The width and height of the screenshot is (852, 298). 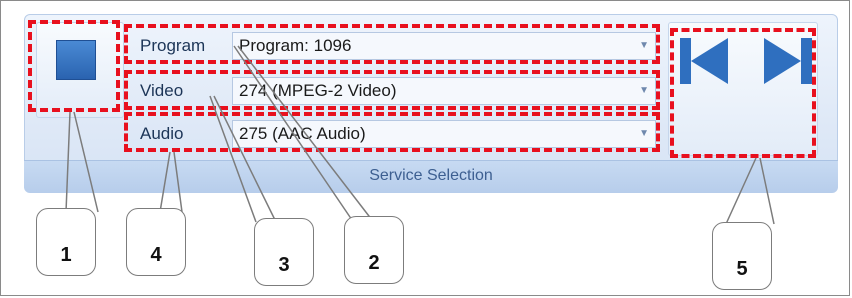 What do you see at coordinates (284, 252) in the screenshot?
I see `callout-3: 3` at bounding box center [284, 252].